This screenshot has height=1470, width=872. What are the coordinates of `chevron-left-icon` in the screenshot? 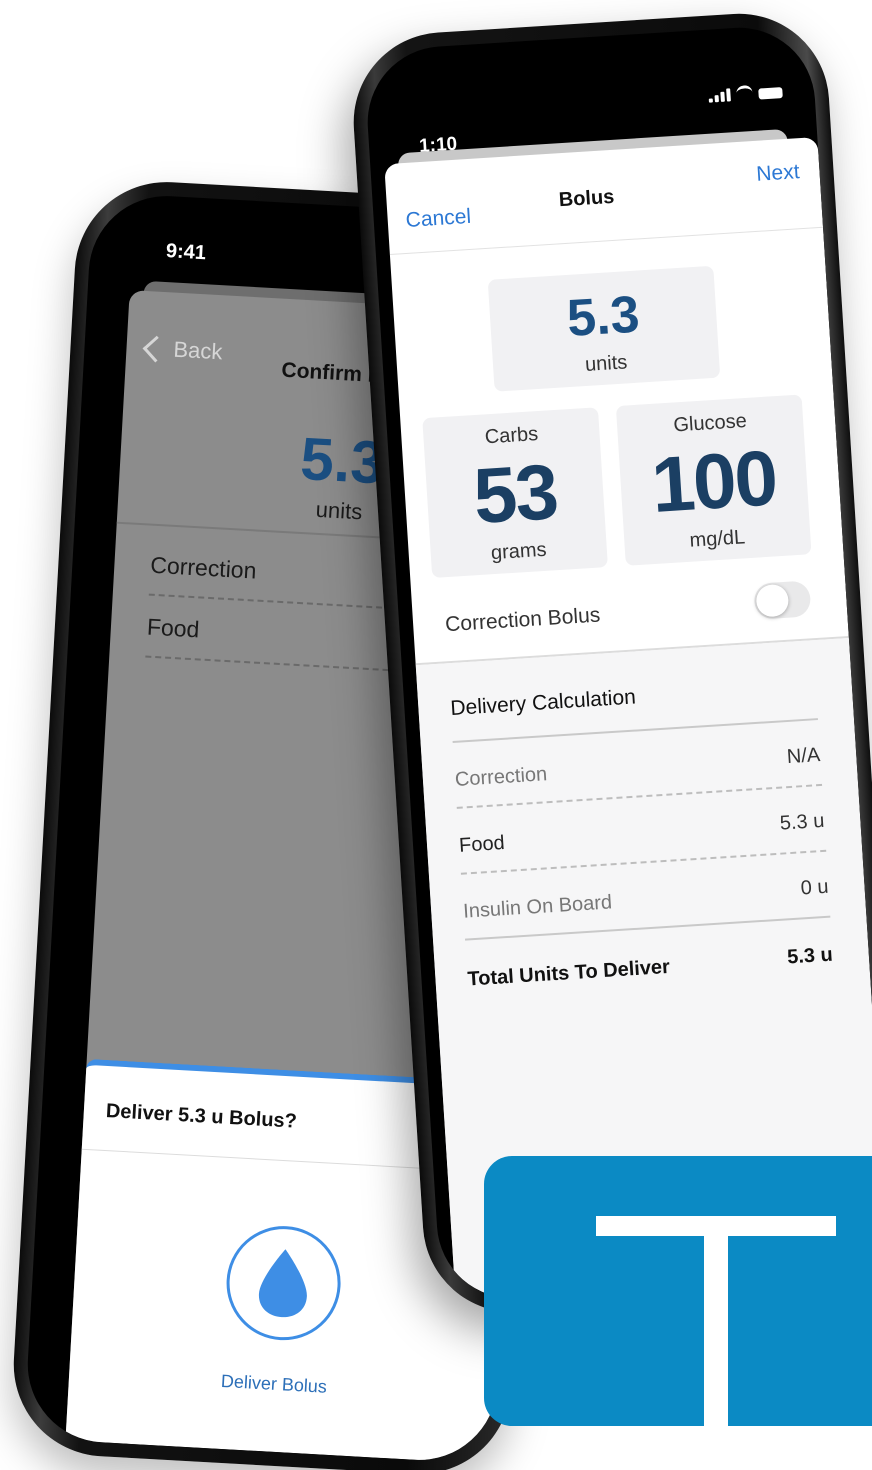 It's located at (156, 349).